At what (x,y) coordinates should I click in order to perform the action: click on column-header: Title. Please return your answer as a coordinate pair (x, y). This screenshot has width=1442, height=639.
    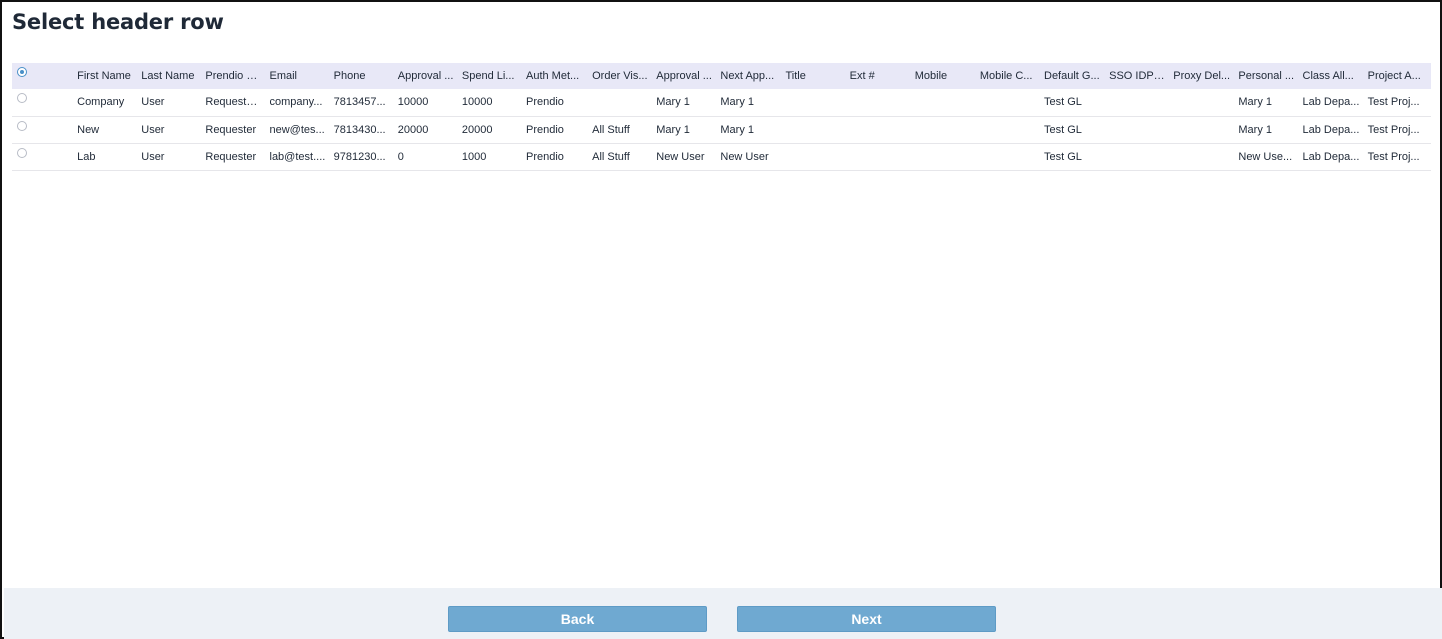
    Looking at the image, I should click on (795, 76).